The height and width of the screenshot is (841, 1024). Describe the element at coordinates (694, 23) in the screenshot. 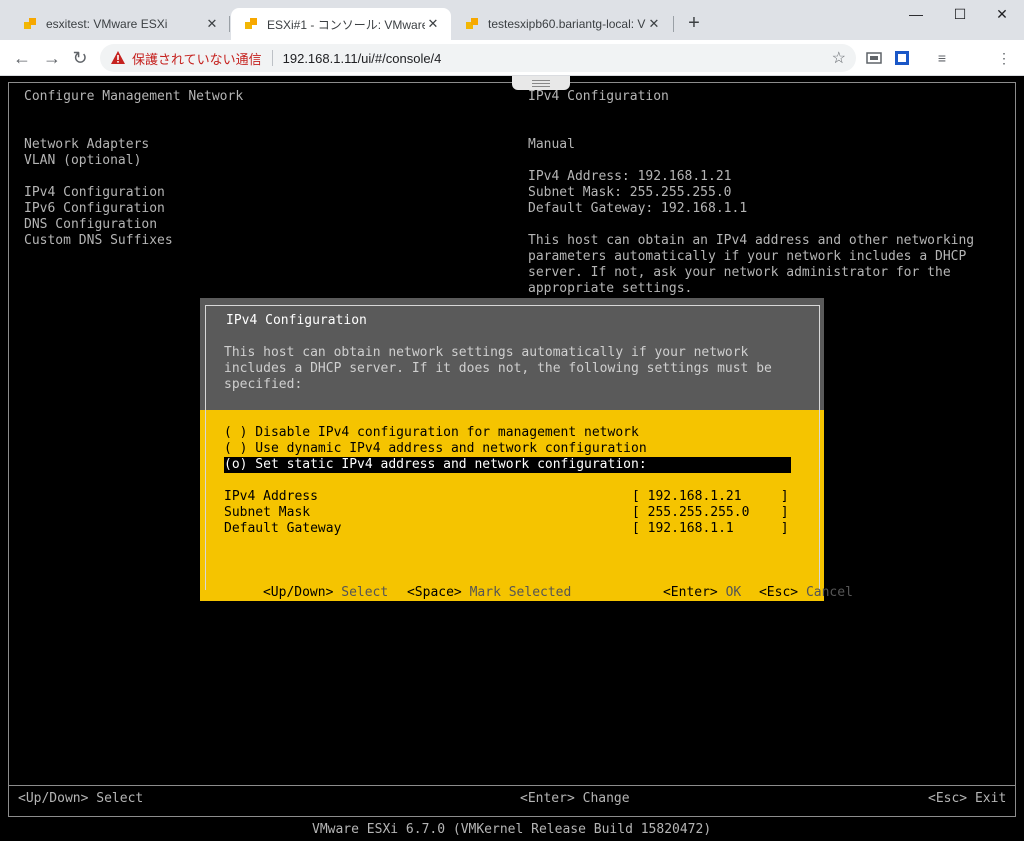

I see `new-tab-button: +` at that location.